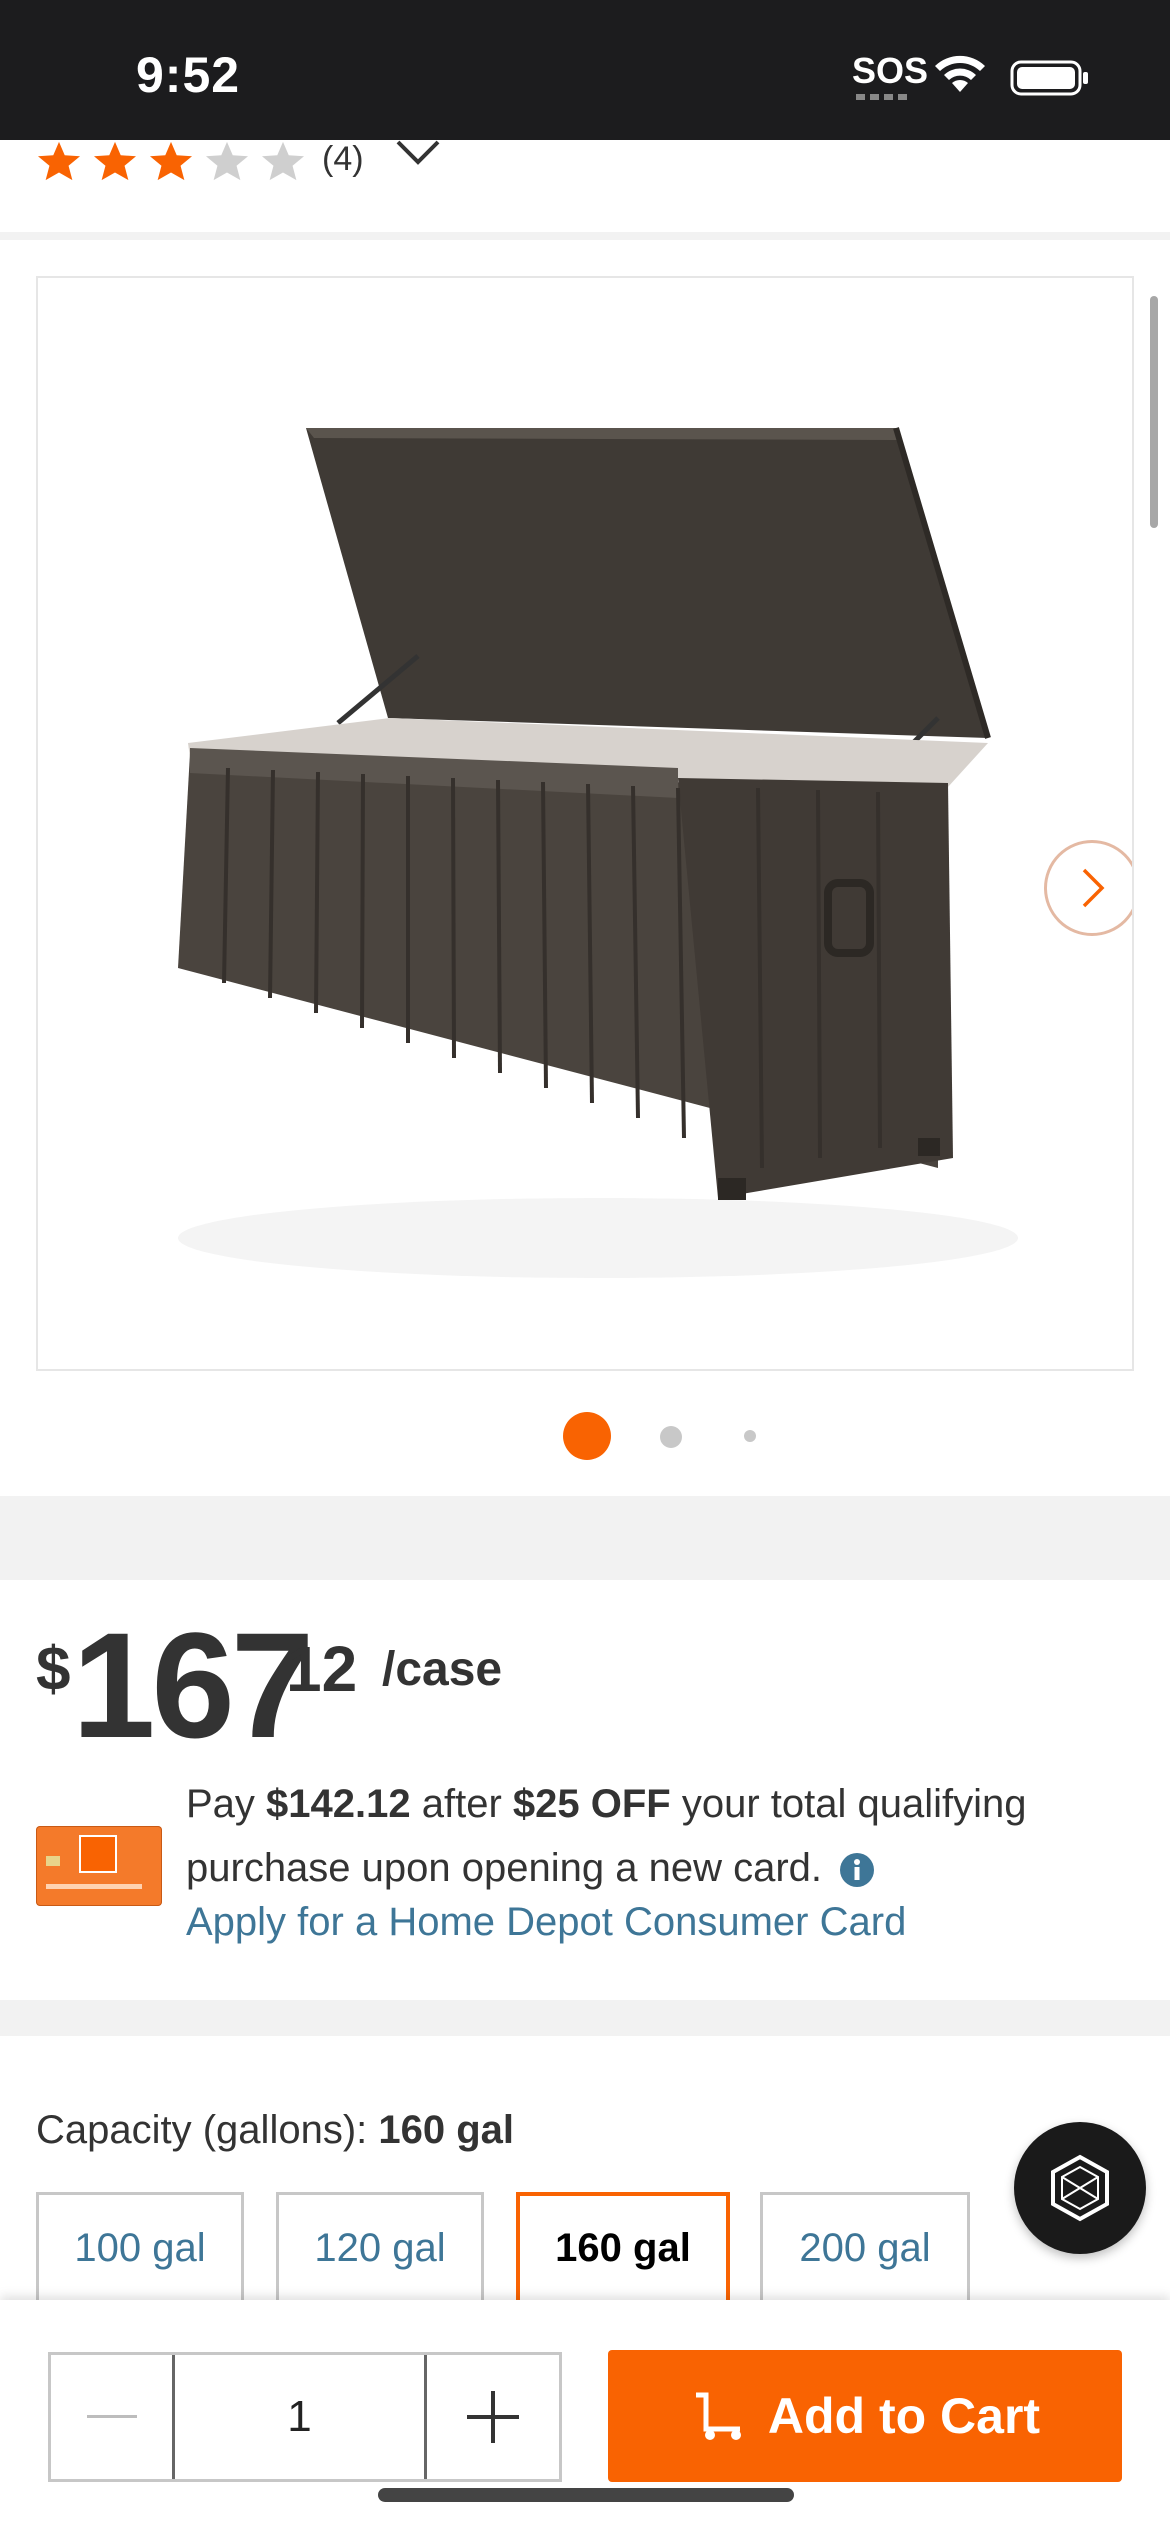 This screenshot has height=2532, width=1170. I want to click on offer-pay: Pay, so click(226, 1804).